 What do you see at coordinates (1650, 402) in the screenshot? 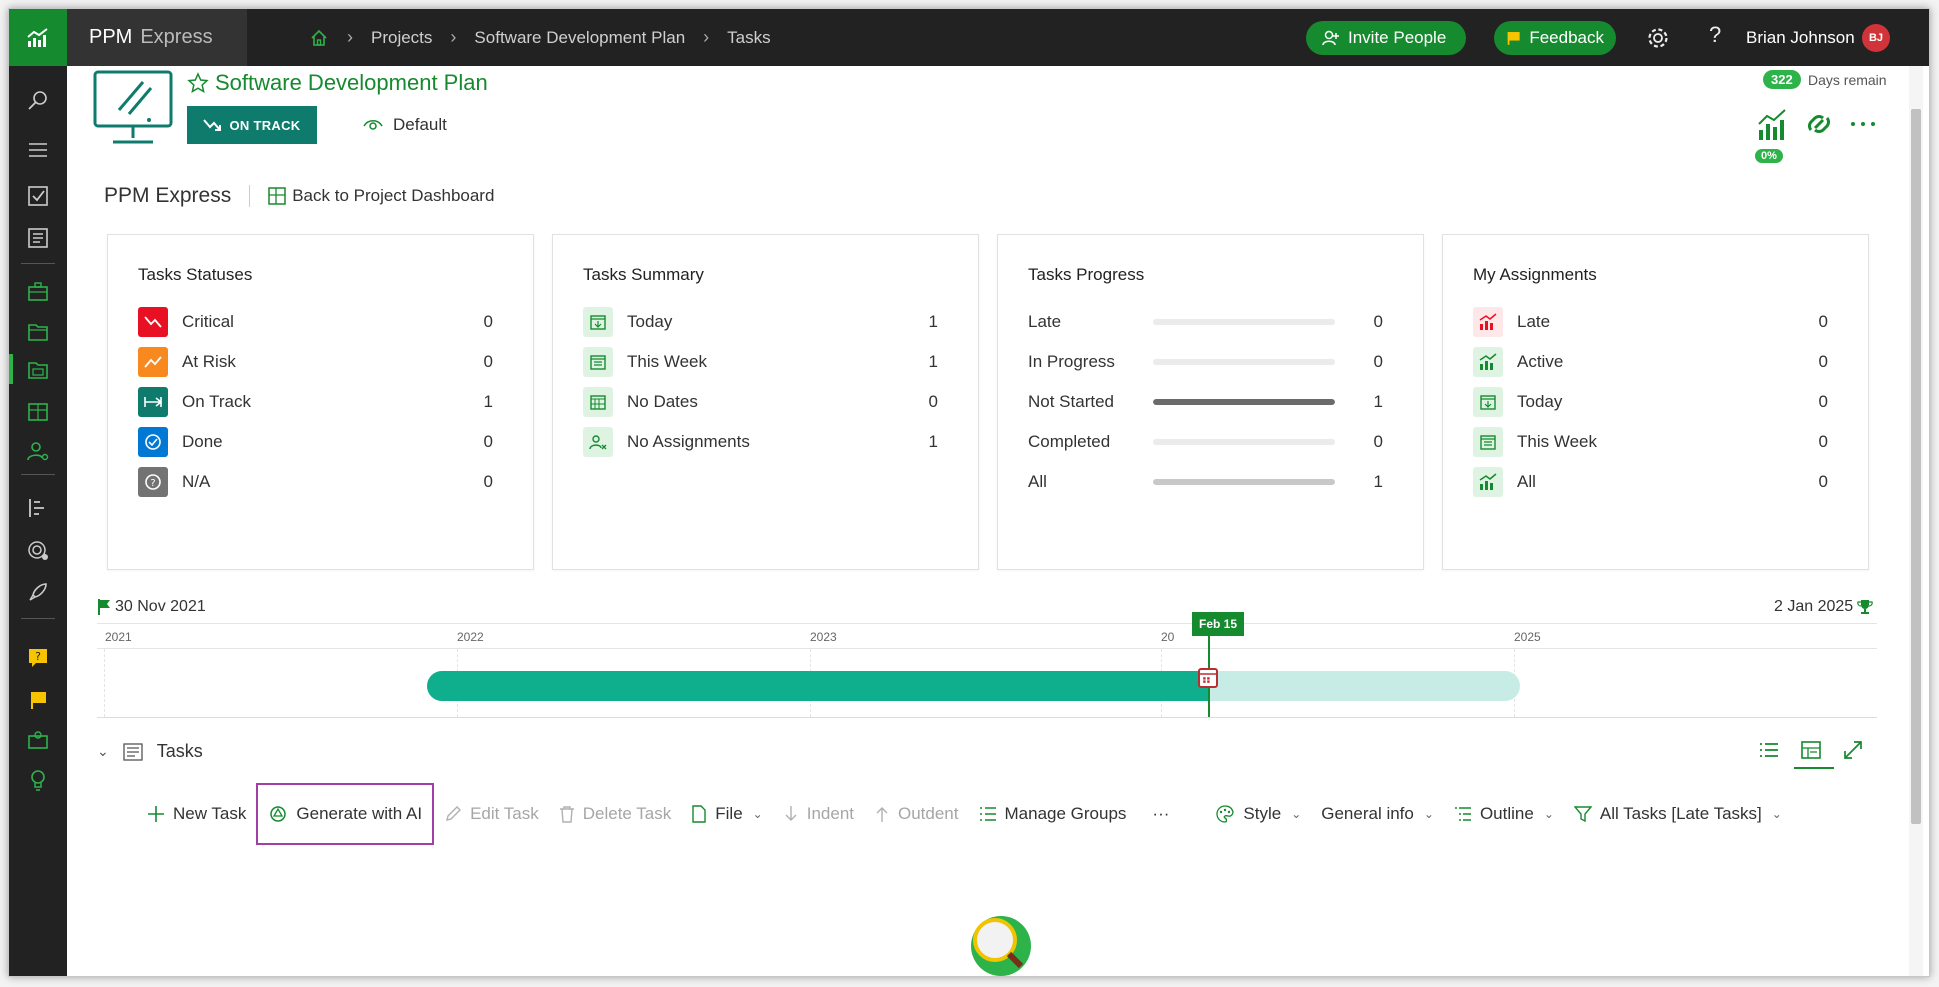
I see `assignment-row-today: Today 0` at bounding box center [1650, 402].